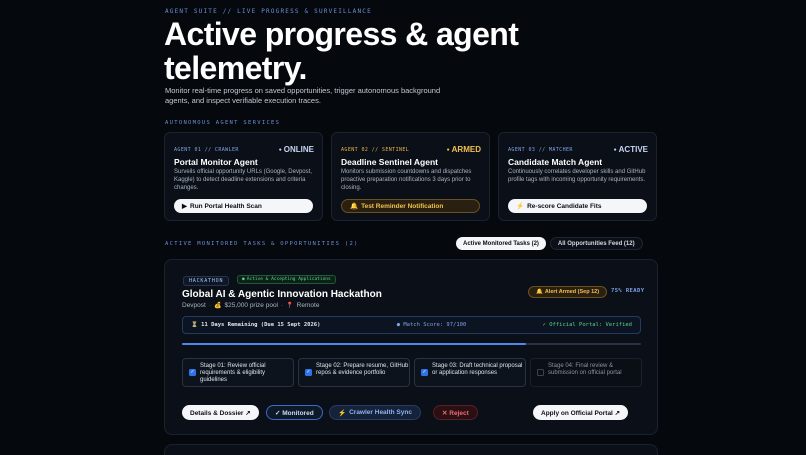 The height and width of the screenshot is (455, 806). What do you see at coordinates (354, 344) in the screenshot?
I see `progress-fill` at bounding box center [354, 344].